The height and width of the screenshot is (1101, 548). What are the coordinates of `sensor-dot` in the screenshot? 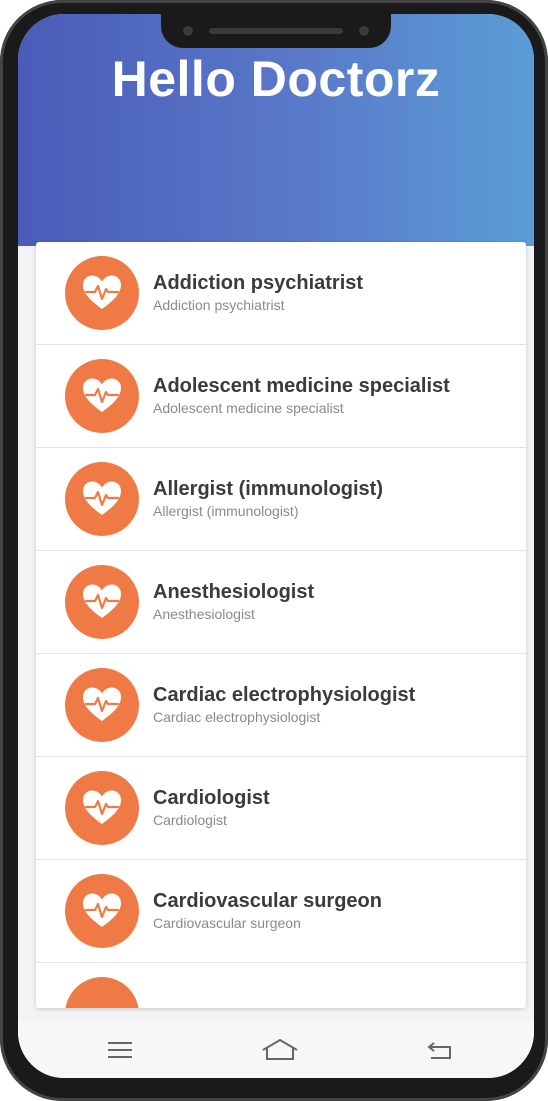 It's located at (364, 31).